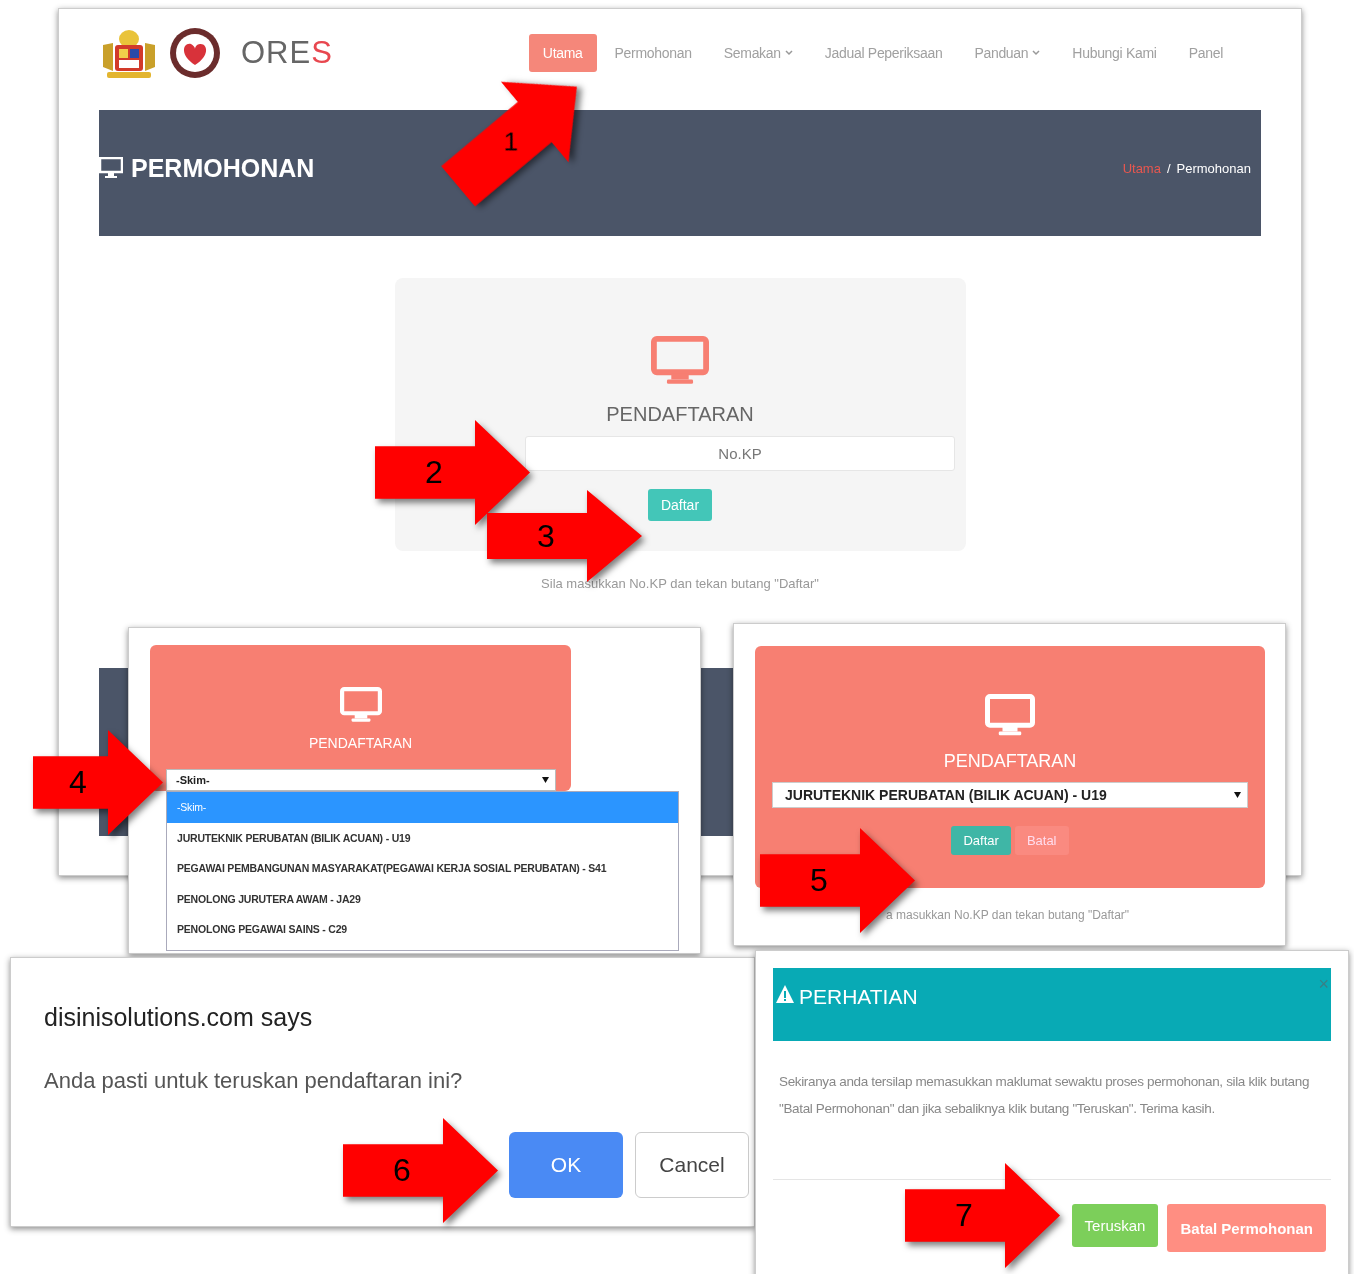 This screenshot has height=1274, width=1354. I want to click on cancel-button: Batal, so click(1041, 840).